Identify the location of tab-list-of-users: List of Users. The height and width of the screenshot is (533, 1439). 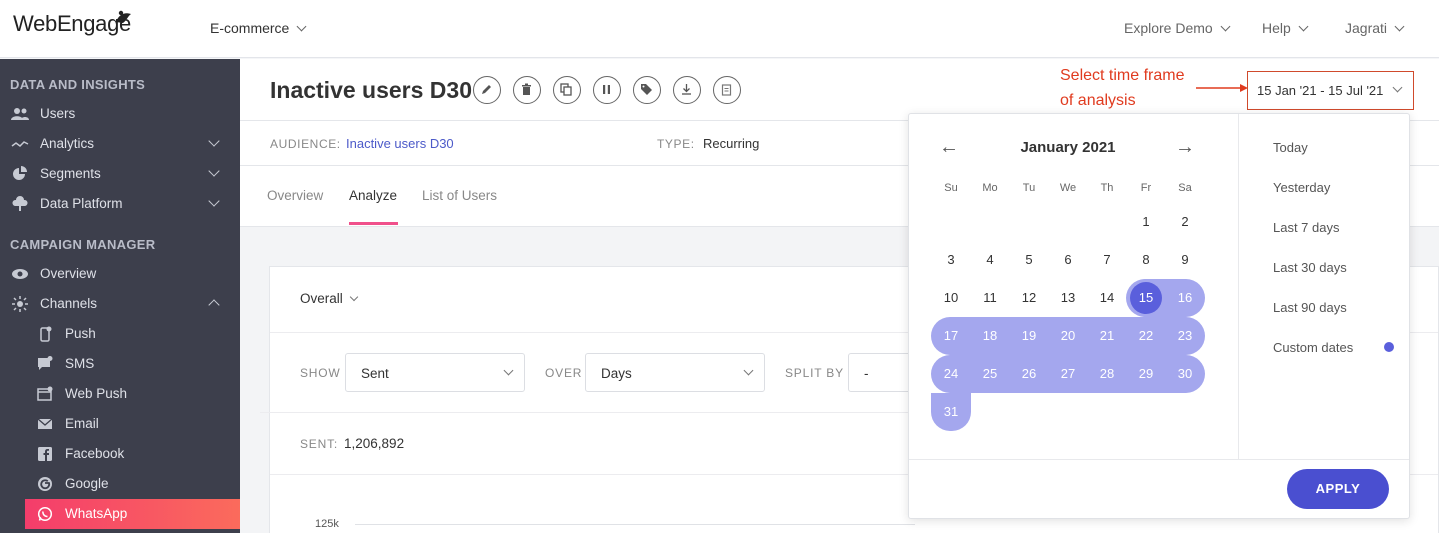
(459, 195).